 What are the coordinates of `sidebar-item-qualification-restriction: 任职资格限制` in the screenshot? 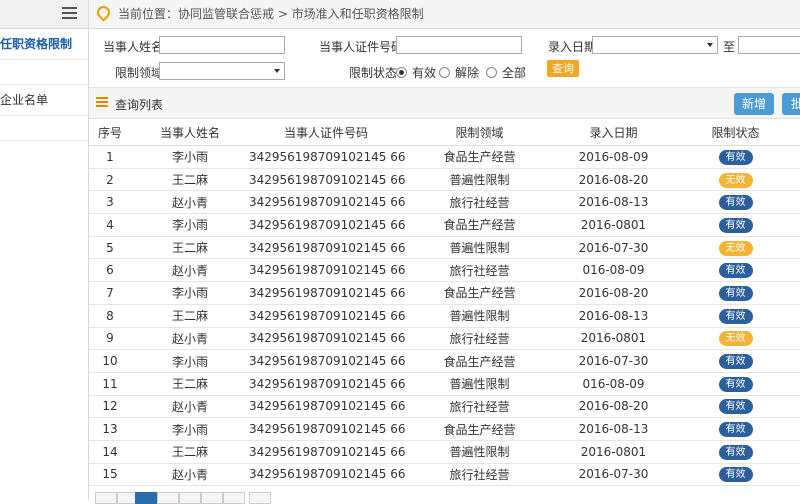 It's located at (44, 44).